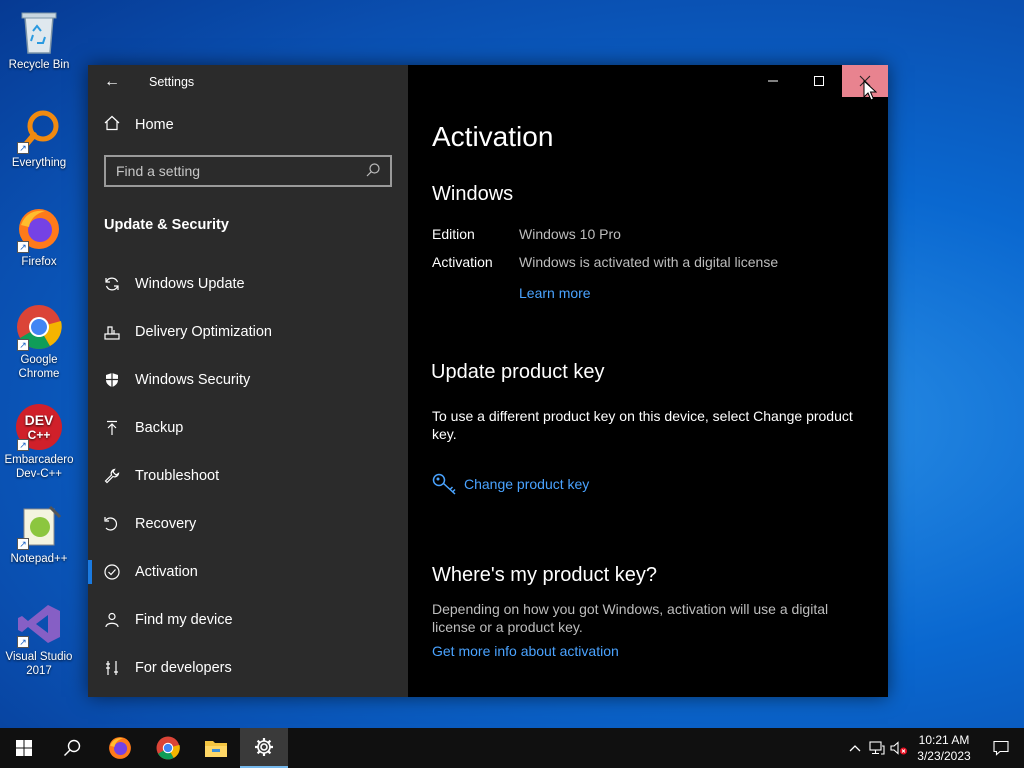 The image size is (1024, 768). What do you see at coordinates (112, 668) in the screenshot?
I see `developer-icon` at bounding box center [112, 668].